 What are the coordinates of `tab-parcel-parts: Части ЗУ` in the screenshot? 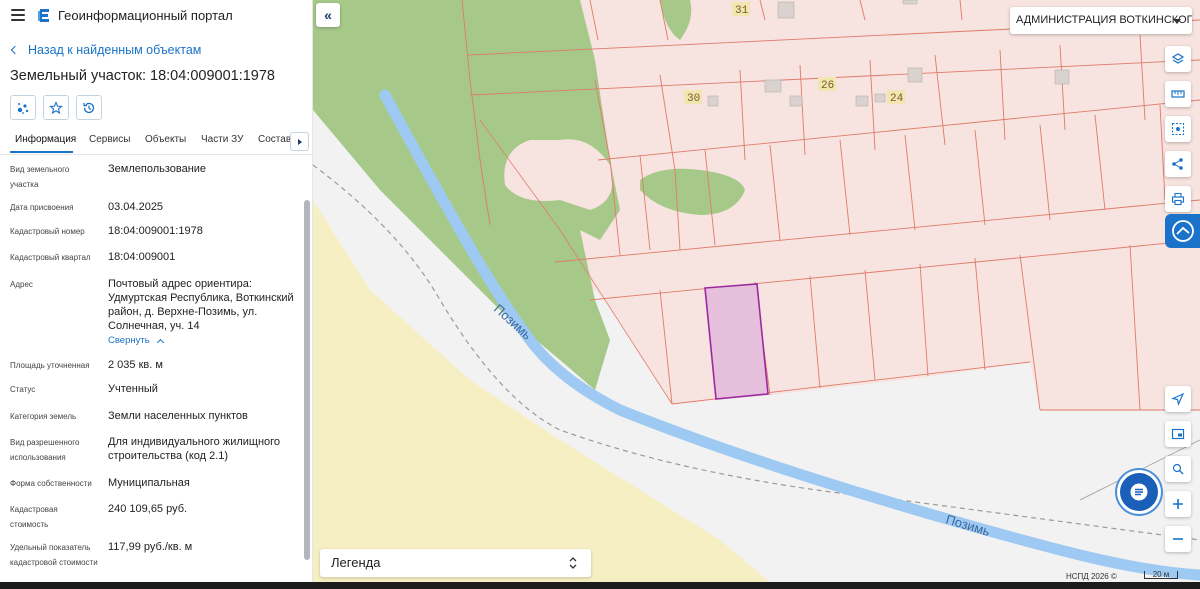 It's located at (222, 139).